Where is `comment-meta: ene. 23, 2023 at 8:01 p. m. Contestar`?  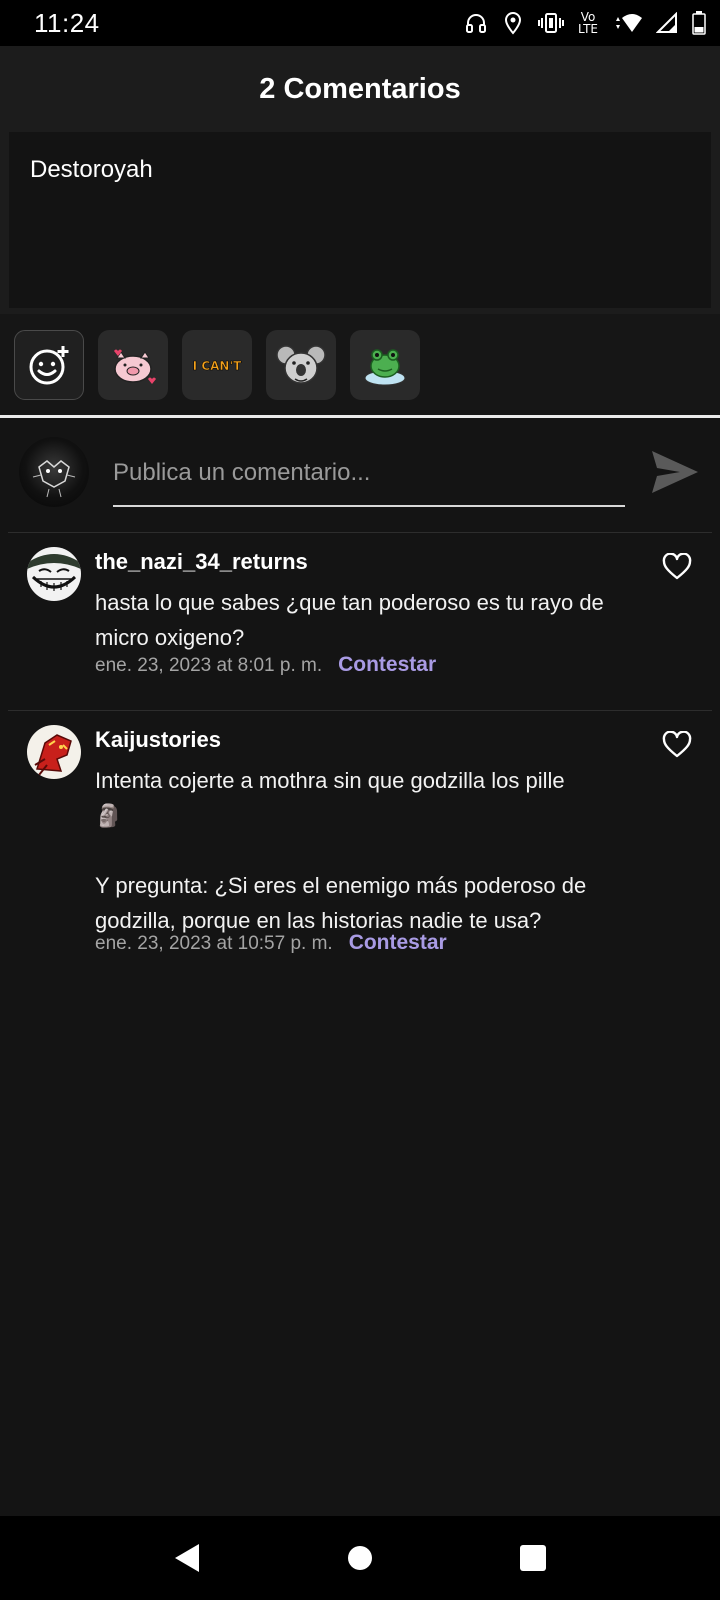
comment-meta: ene. 23, 2023 at 8:01 p. m. Contestar is located at coordinates (265, 665).